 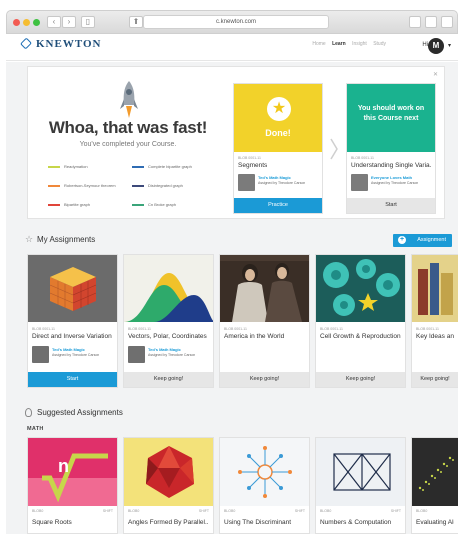 I want to click on address-bar: c.knewton.com, so click(x=236, y=22).